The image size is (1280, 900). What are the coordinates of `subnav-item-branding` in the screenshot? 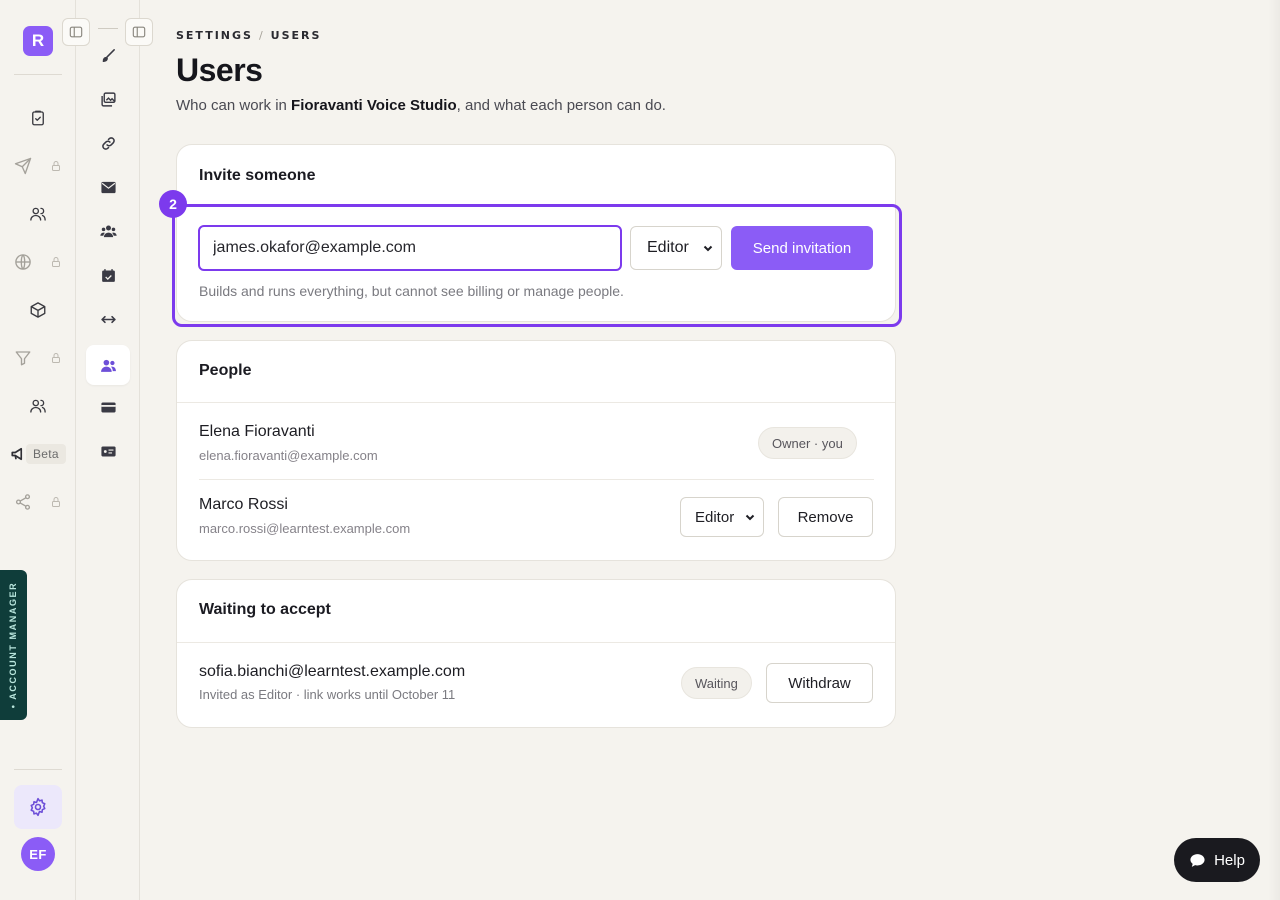 It's located at (108, 55).